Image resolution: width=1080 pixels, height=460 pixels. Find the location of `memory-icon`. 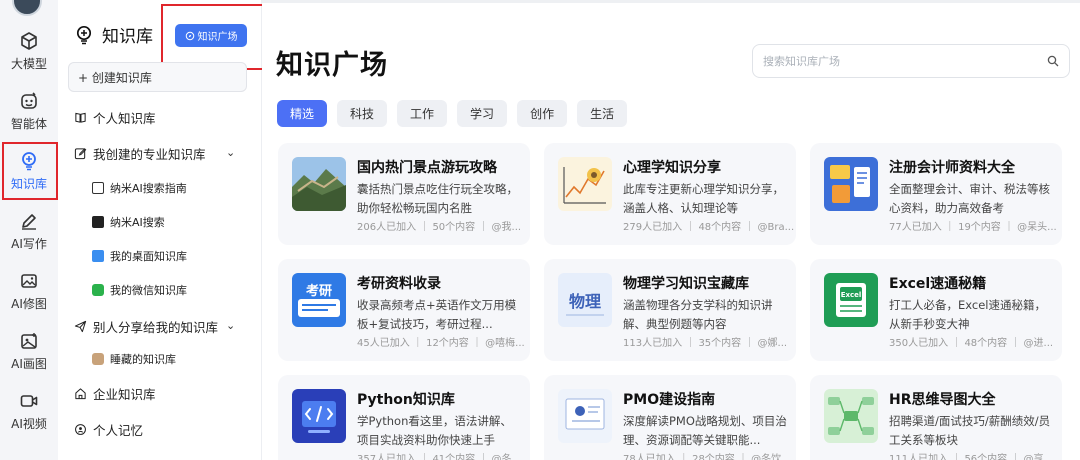

memory-icon is located at coordinates (80, 429).